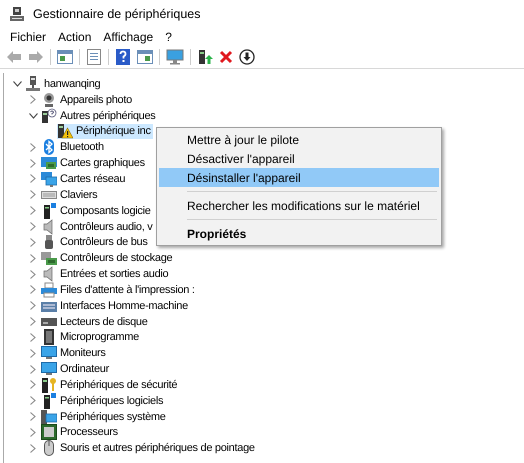 The image size is (524, 463). What do you see at coordinates (49, 147) in the screenshot?
I see `bluetooth-icon` at bounding box center [49, 147].